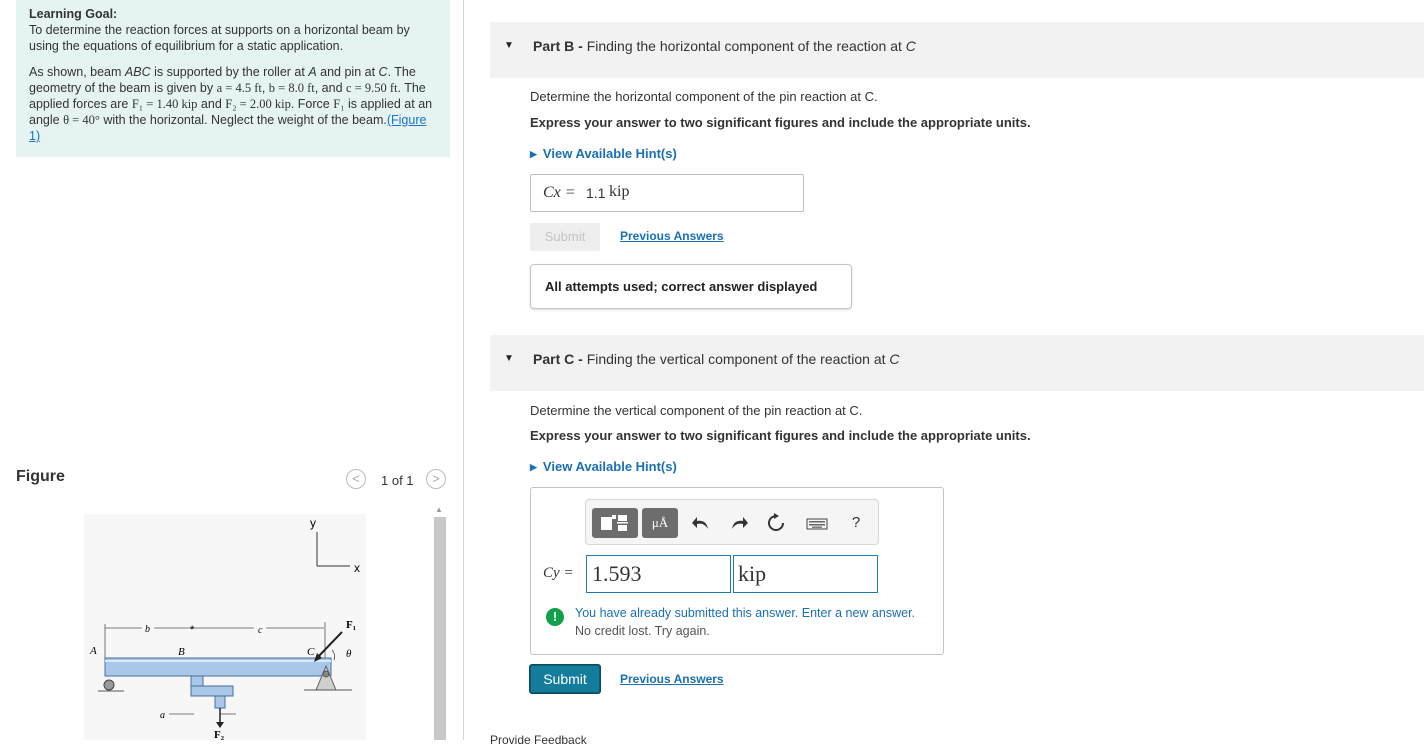 The image size is (1424, 747). Describe the element at coordinates (109, 685) in the screenshot. I see `roller-support-a` at that location.